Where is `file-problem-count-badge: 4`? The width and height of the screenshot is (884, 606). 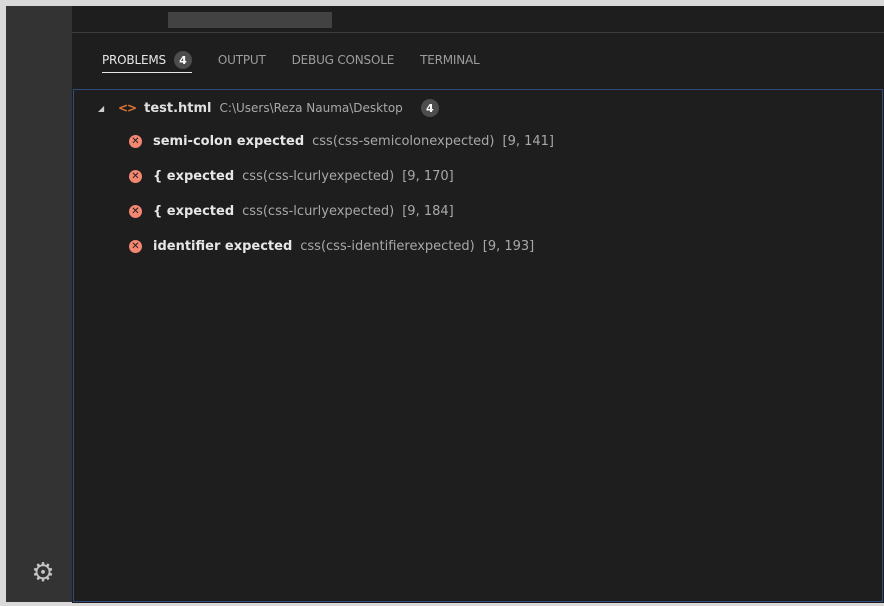 file-problem-count-badge: 4 is located at coordinates (429, 108).